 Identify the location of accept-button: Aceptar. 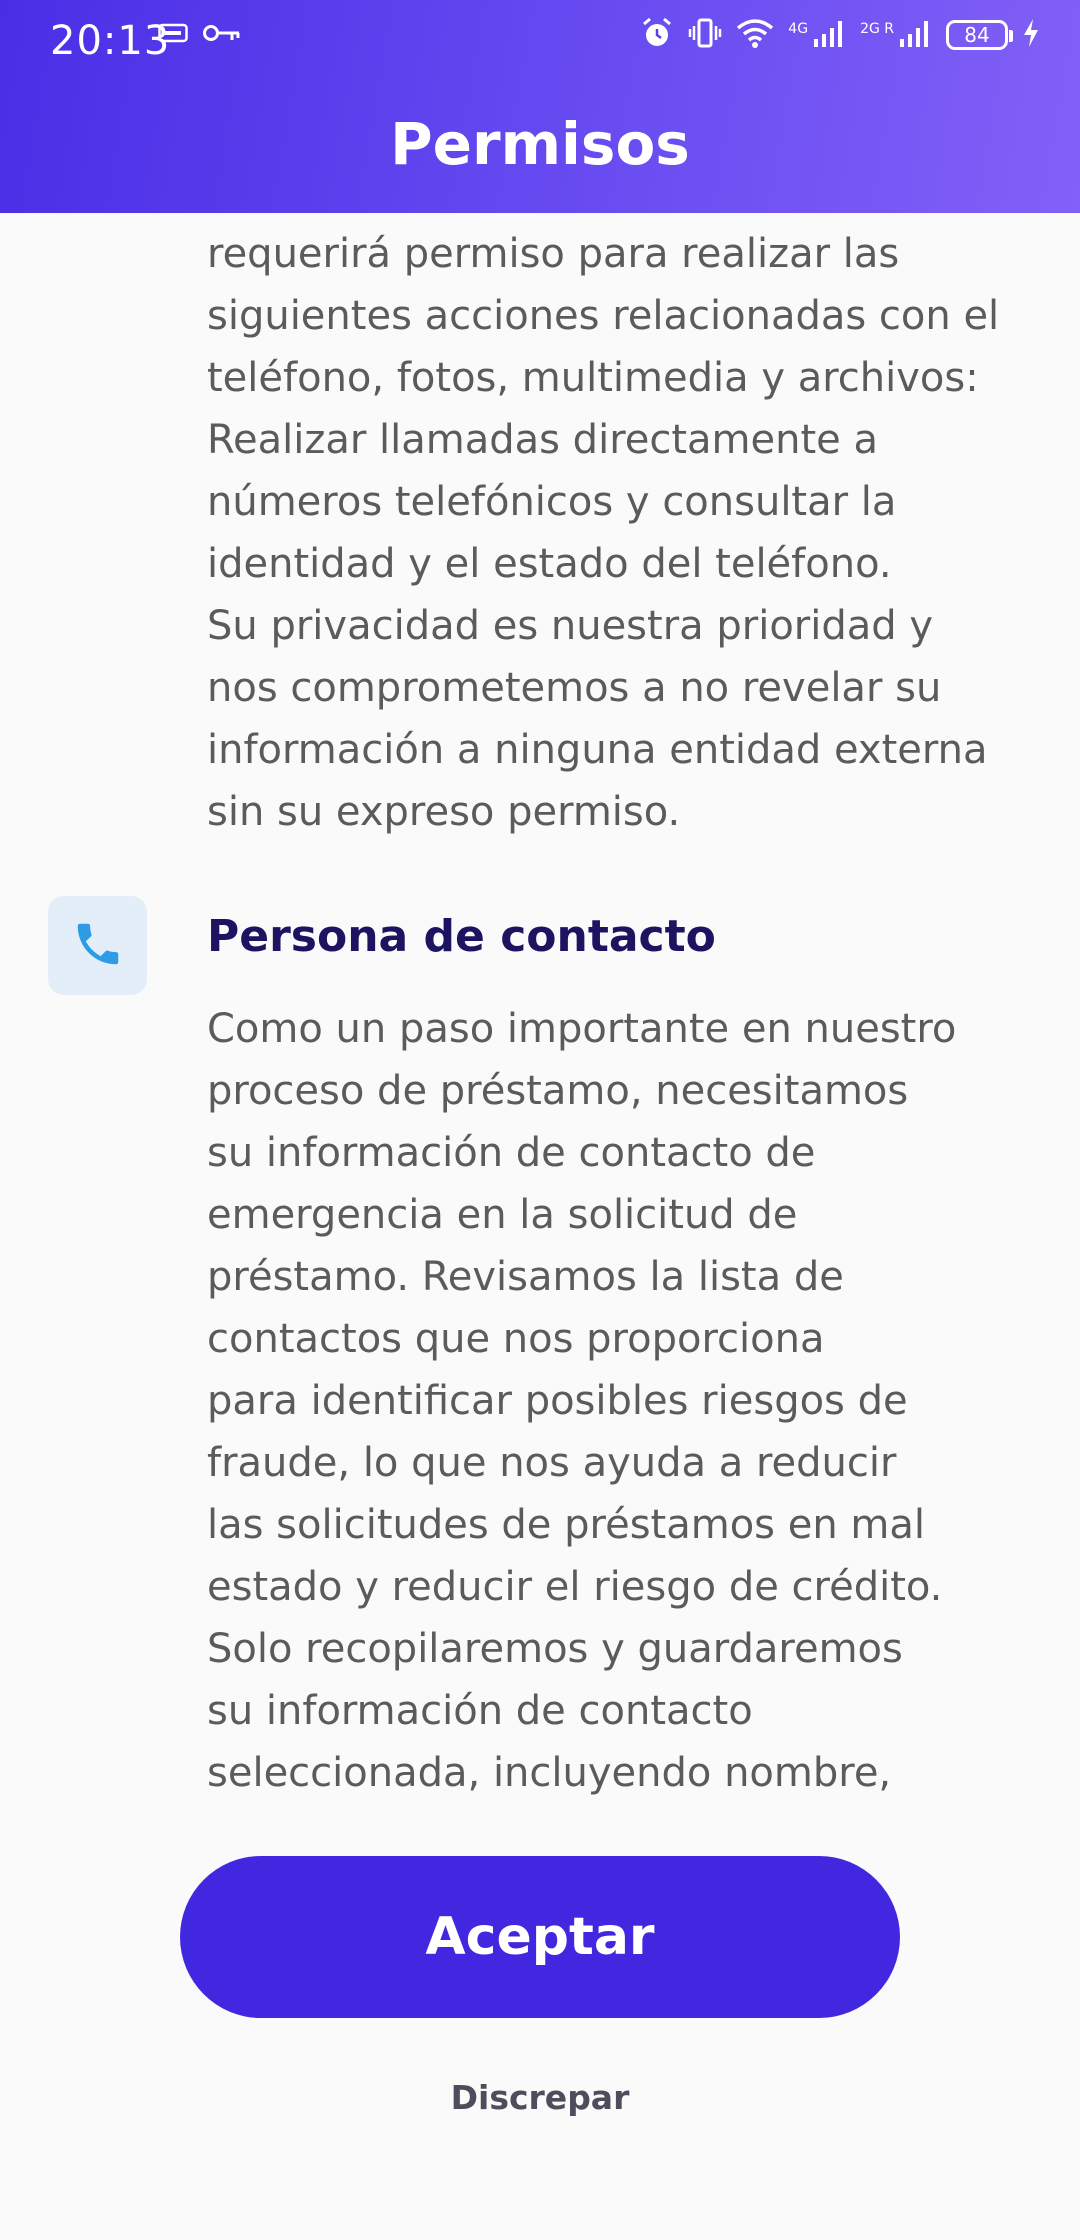
(540, 1937).